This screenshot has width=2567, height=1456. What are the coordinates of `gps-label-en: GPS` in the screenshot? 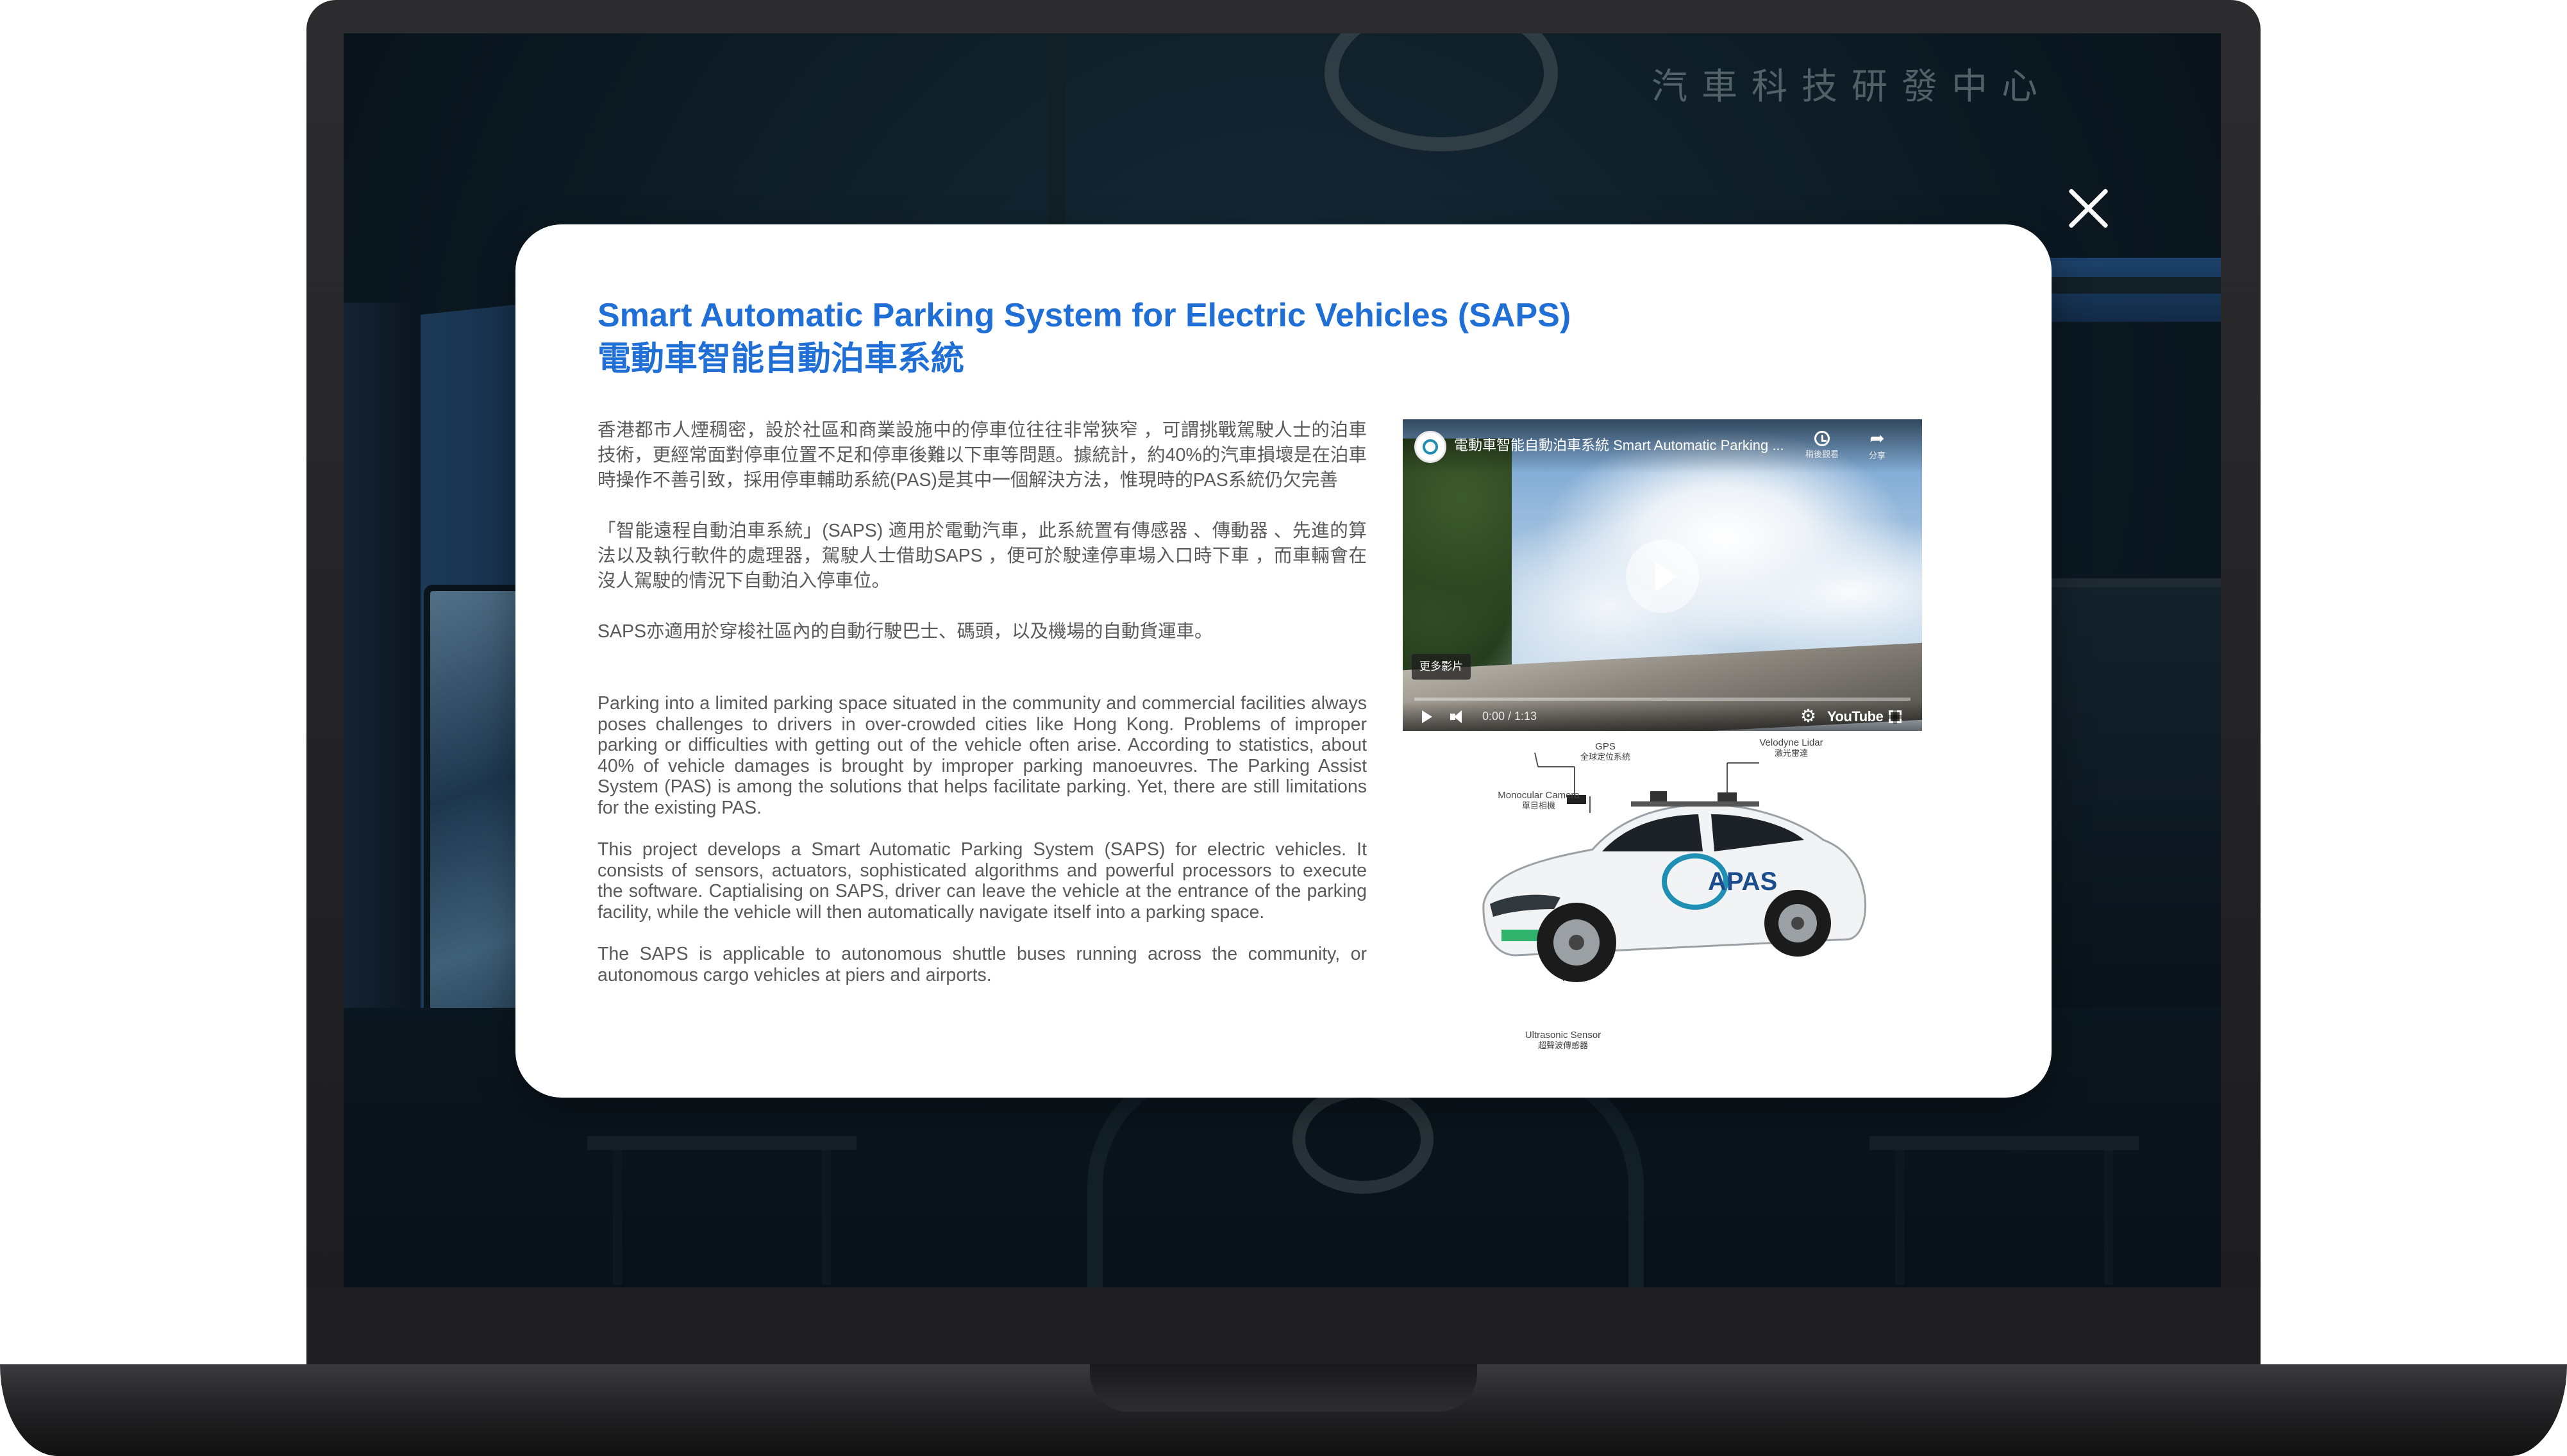 It's located at (1605, 747).